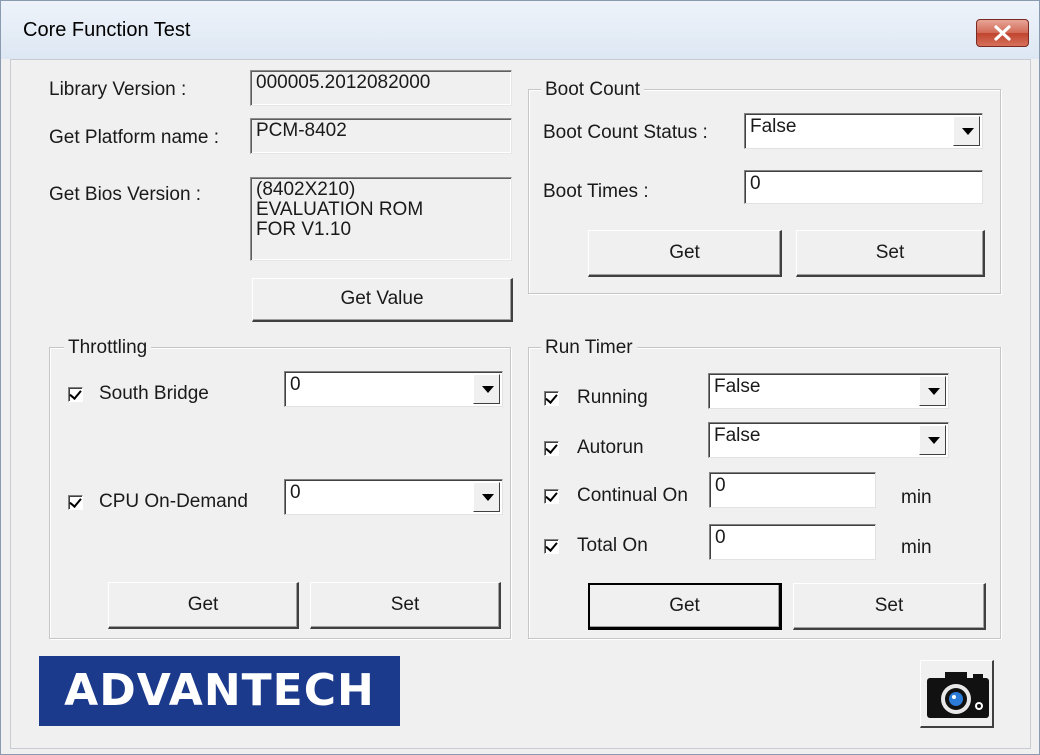 This screenshot has height=755, width=1040. I want to click on run-timer-title: Run Timer, so click(589, 348).